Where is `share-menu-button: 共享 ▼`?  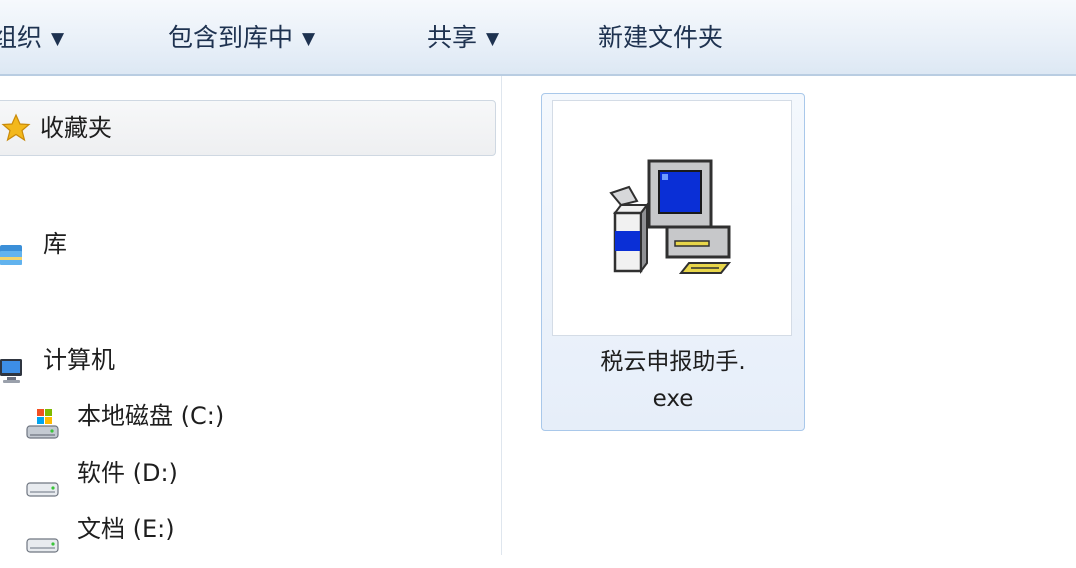 share-menu-button: 共享 ▼ is located at coordinates (463, 38).